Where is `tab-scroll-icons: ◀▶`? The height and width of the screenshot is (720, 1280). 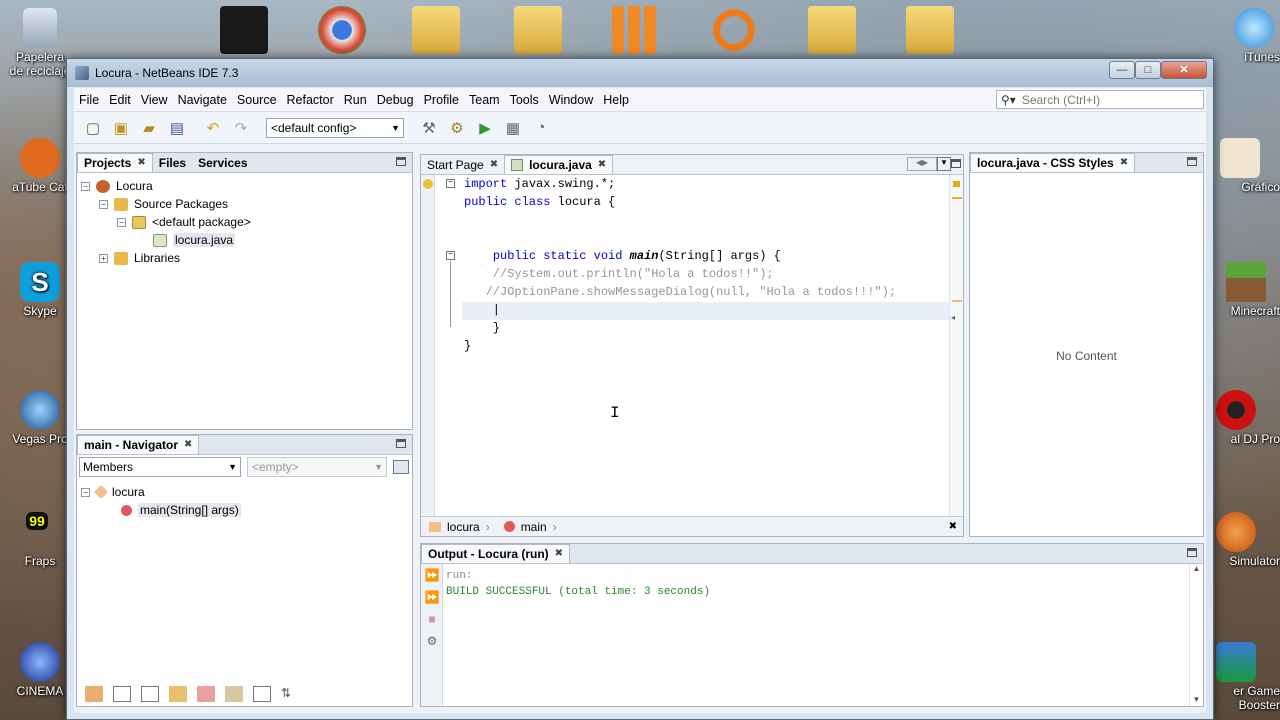 tab-scroll-icons: ◀▶ is located at coordinates (922, 164).